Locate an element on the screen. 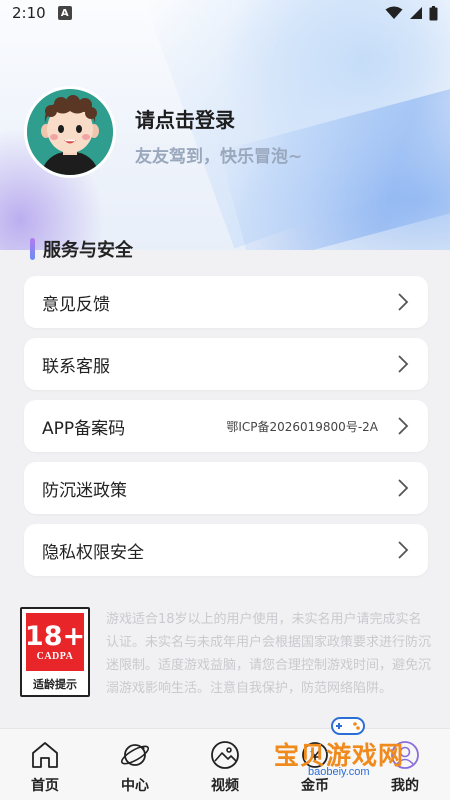  menu-item-label: 联系客服 is located at coordinates (76, 366).